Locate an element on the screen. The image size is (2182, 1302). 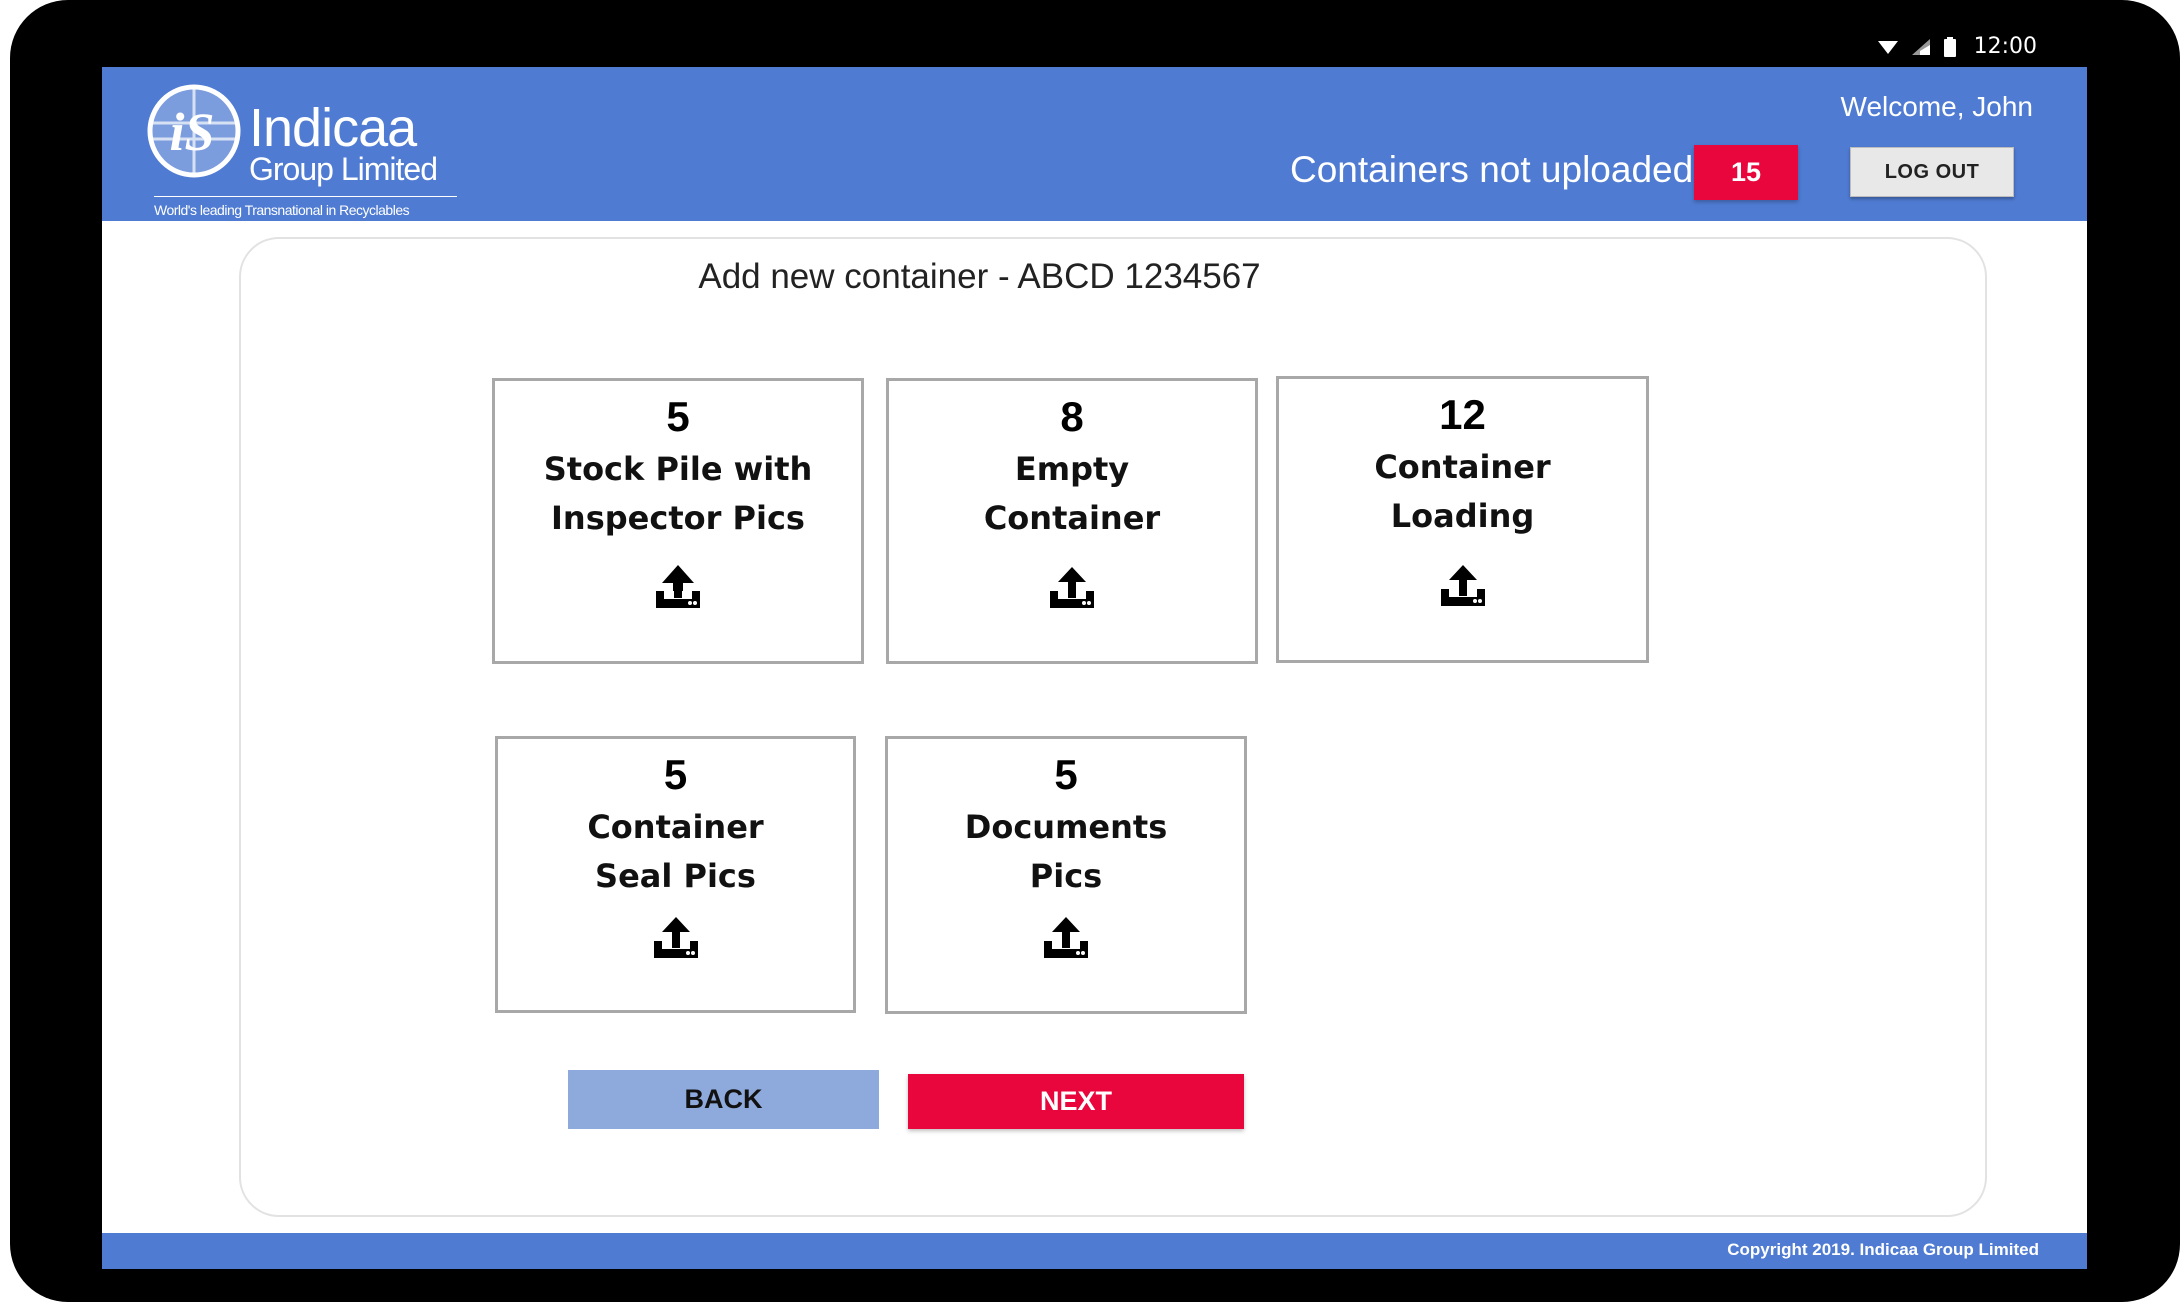
signal-icon is located at coordinates (1920, 46).